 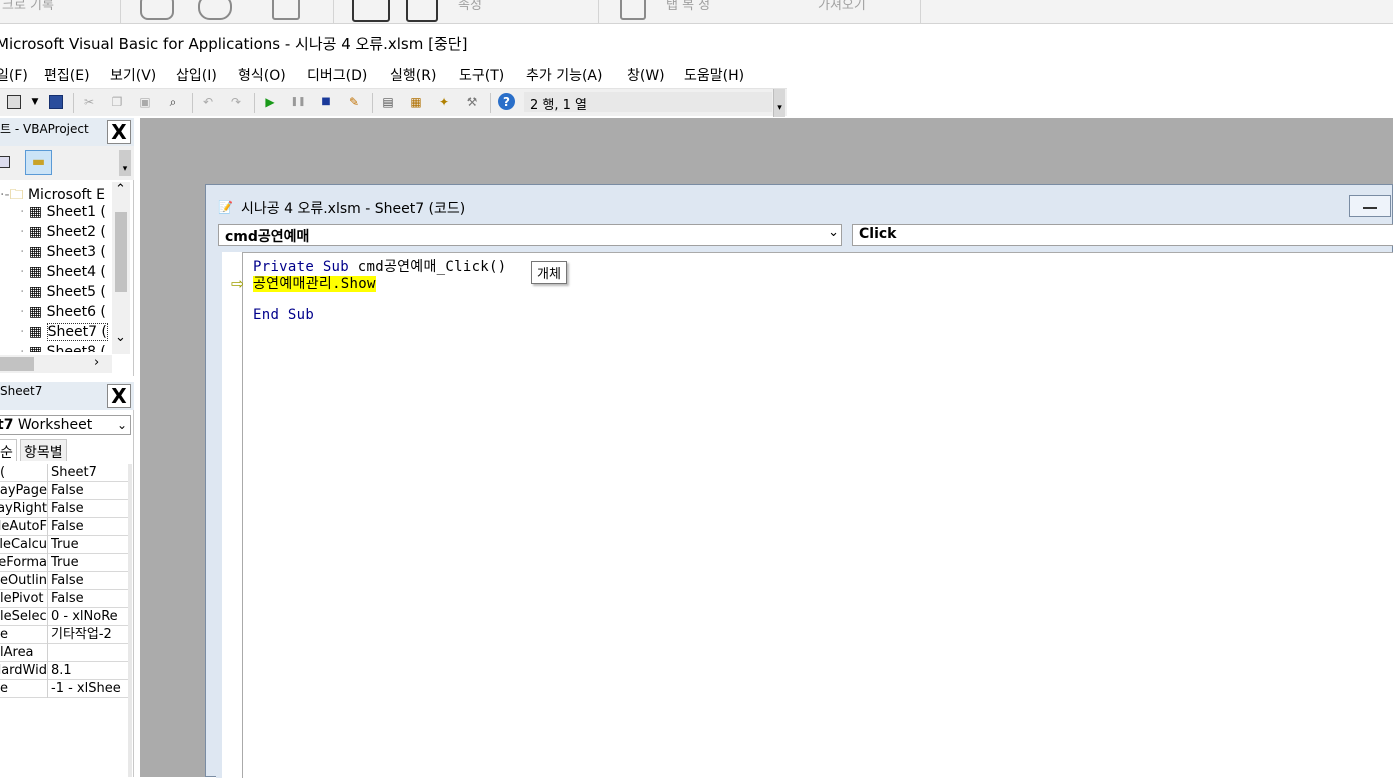 What do you see at coordinates (89, 670) in the screenshot?
I see `property-value: 8.1` at bounding box center [89, 670].